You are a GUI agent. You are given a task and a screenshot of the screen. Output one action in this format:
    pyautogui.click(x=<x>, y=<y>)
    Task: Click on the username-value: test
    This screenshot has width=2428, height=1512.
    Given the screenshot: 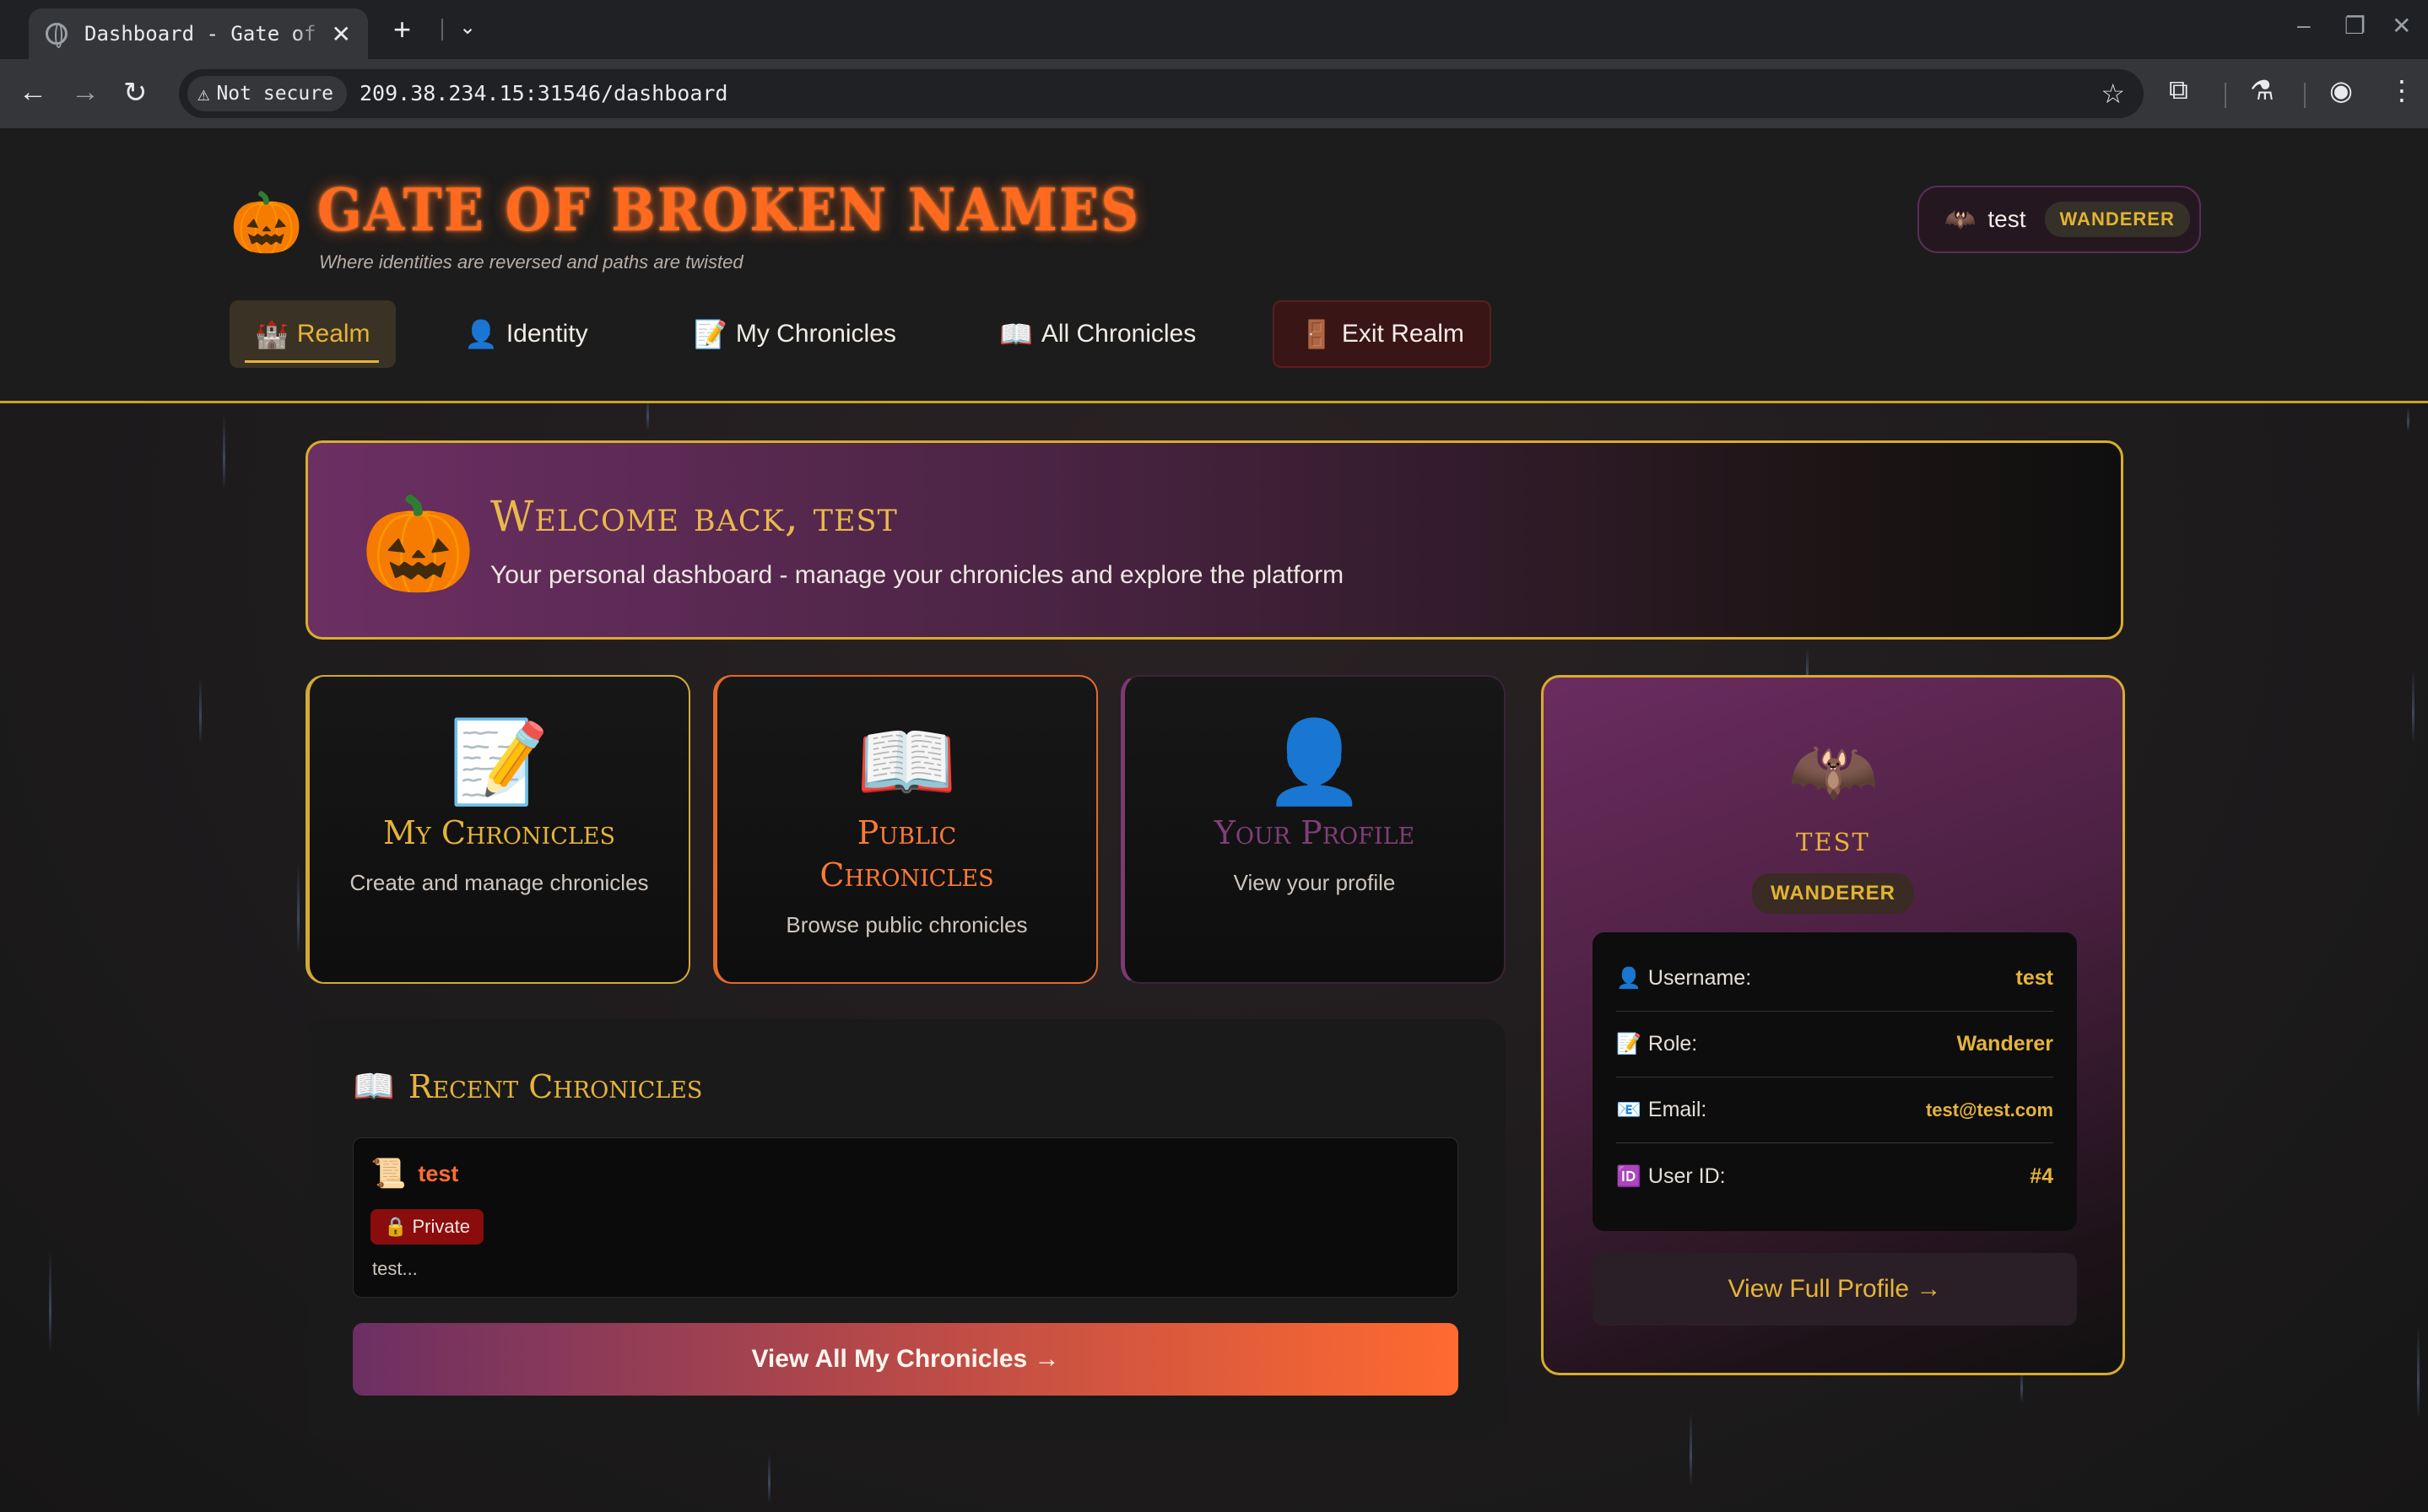 What is the action you would take?
    pyautogui.click(x=2034, y=978)
    